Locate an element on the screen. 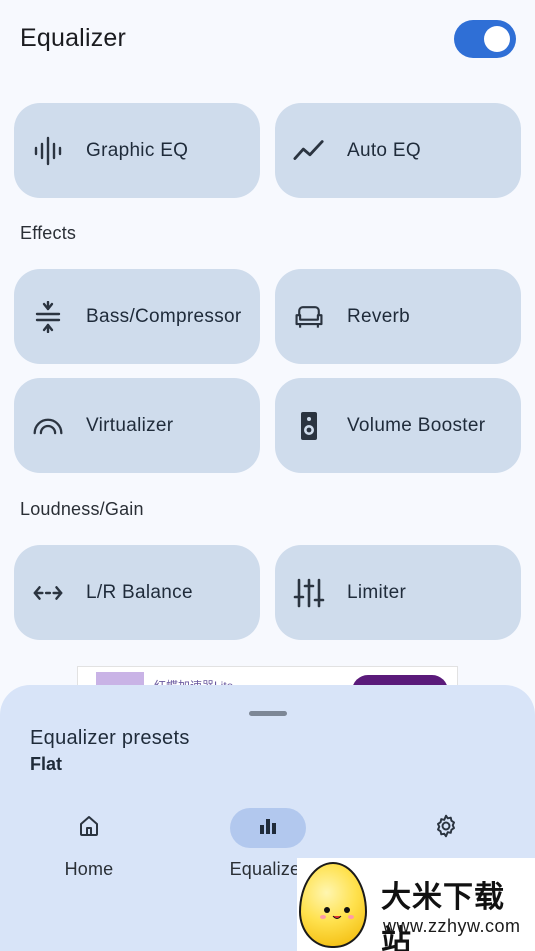 The width and height of the screenshot is (535, 951). bar-chart-icon is located at coordinates (268, 828).